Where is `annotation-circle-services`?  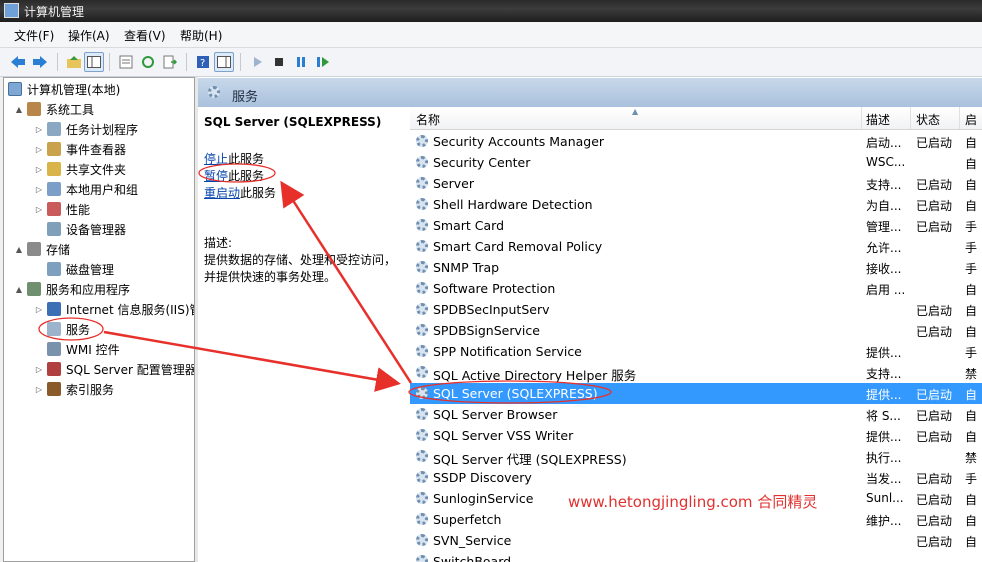 annotation-circle-services is located at coordinates (71, 329).